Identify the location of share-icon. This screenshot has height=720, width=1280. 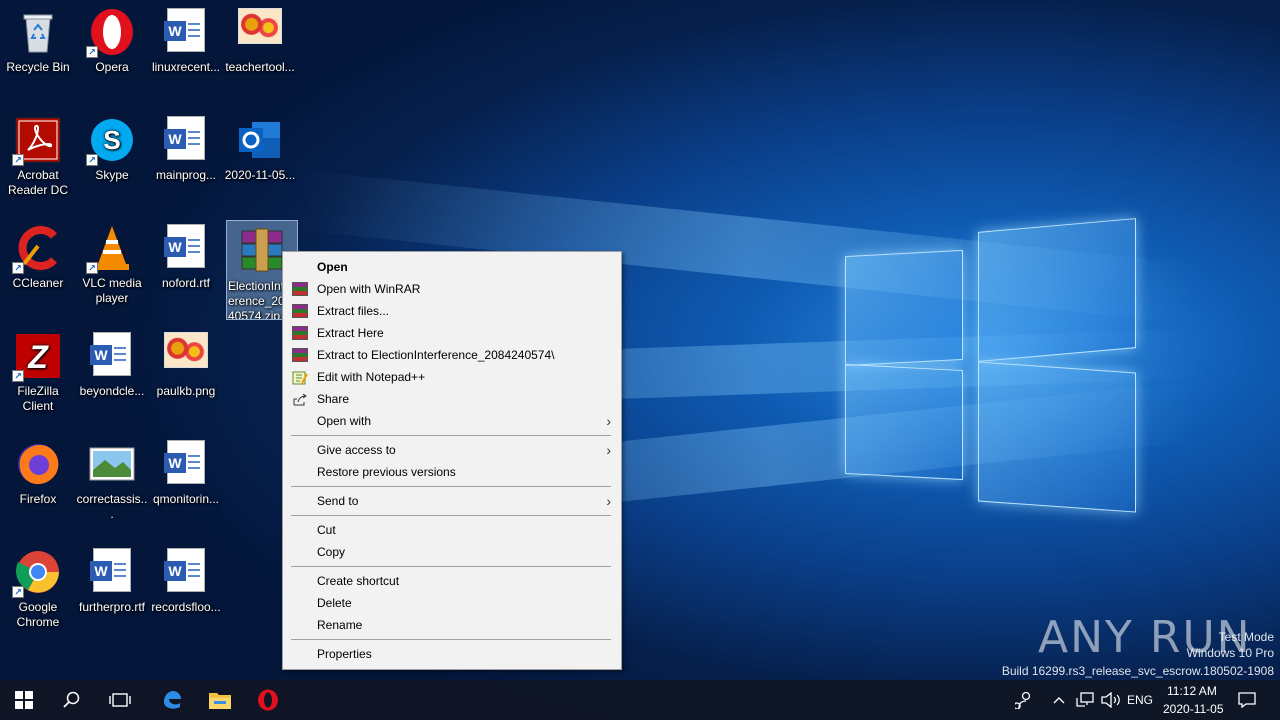
(300, 399).